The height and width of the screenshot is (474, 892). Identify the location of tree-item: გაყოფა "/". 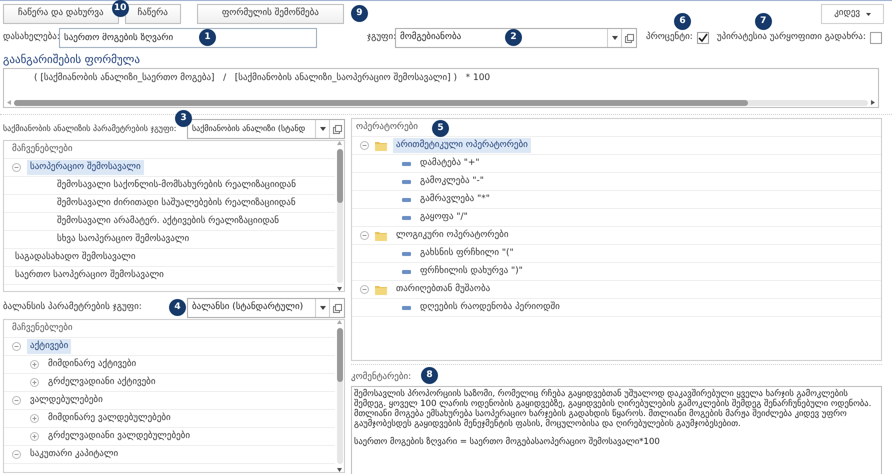
(444, 218).